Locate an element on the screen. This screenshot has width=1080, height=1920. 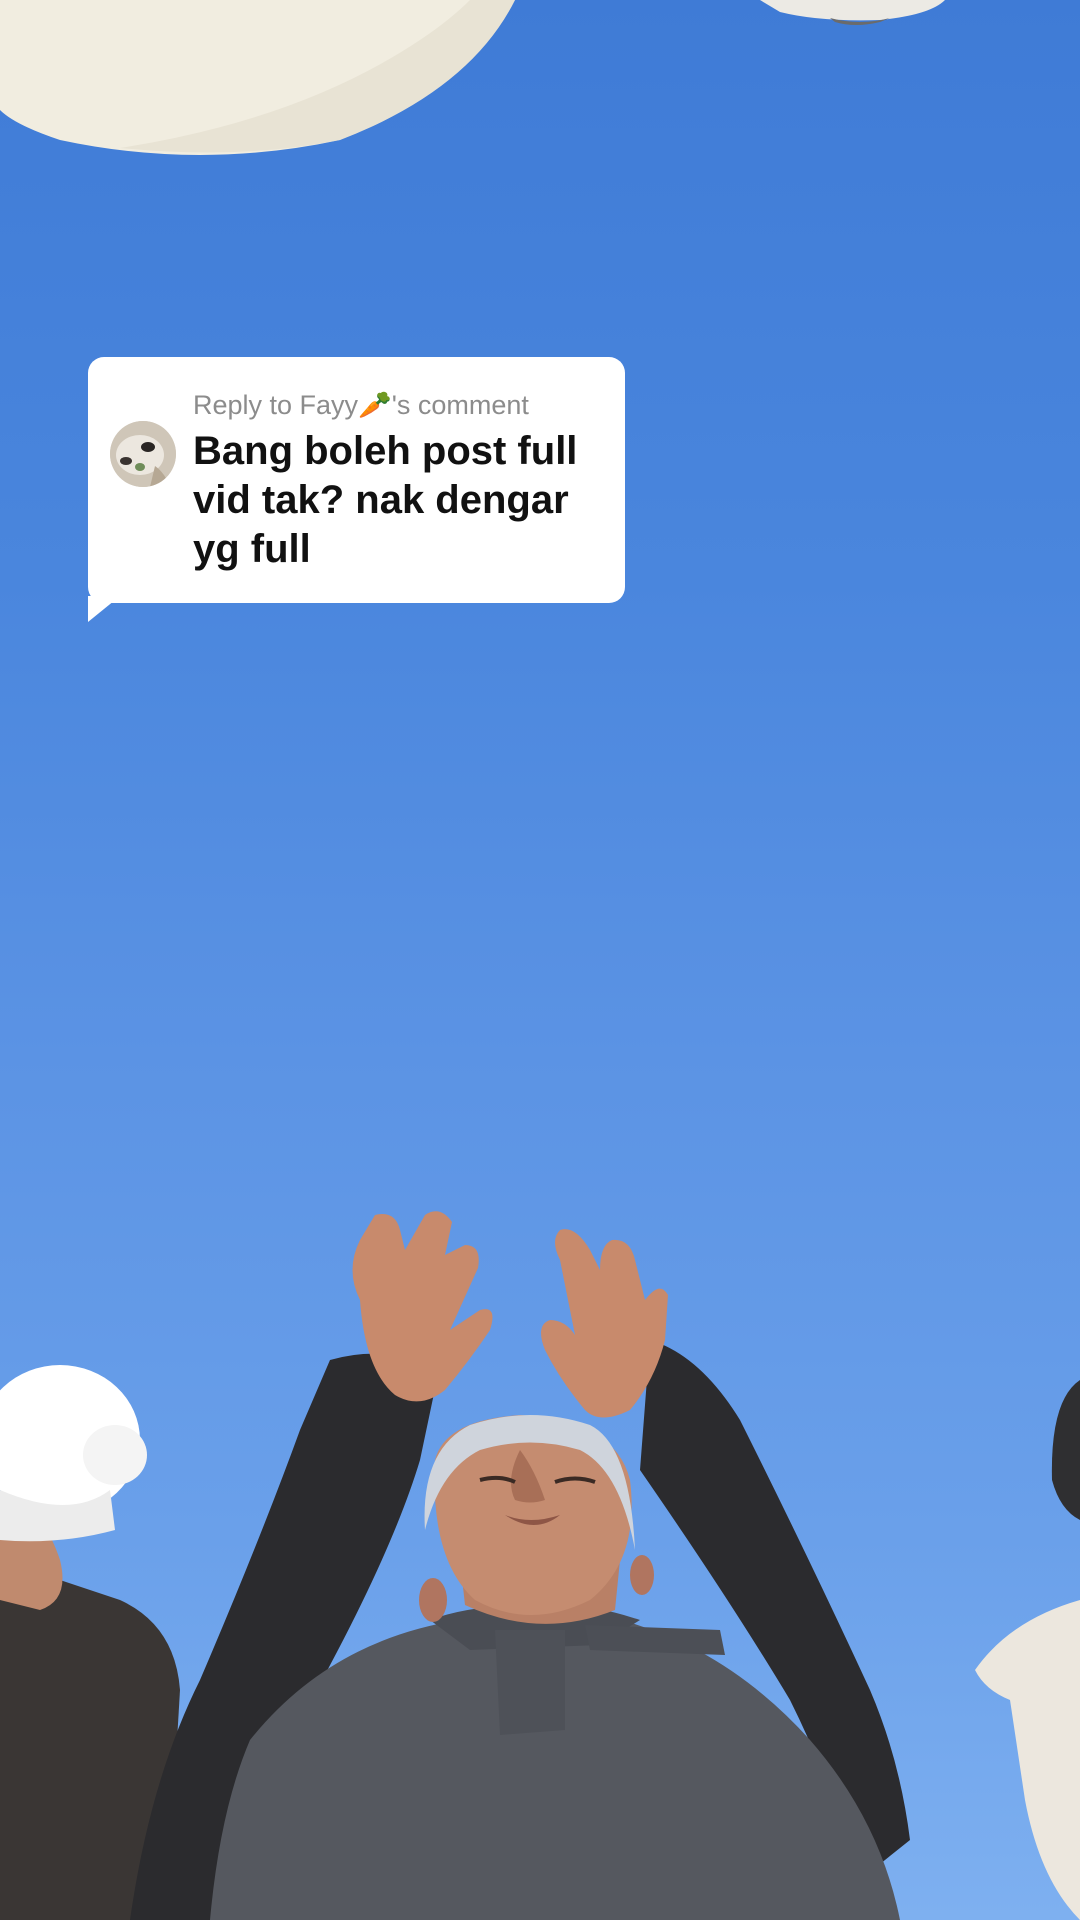
commenter-avatar is located at coordinates (143, 454).